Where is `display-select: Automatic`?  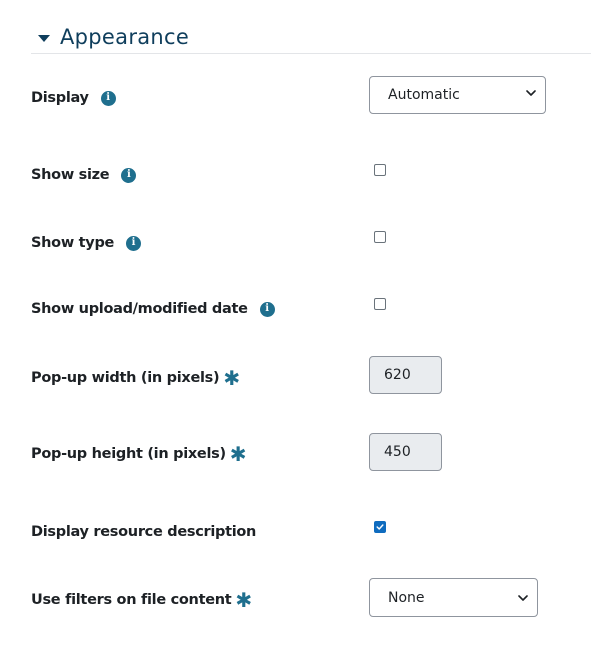
display-select: Automatic is located at coordinates (457, 95).